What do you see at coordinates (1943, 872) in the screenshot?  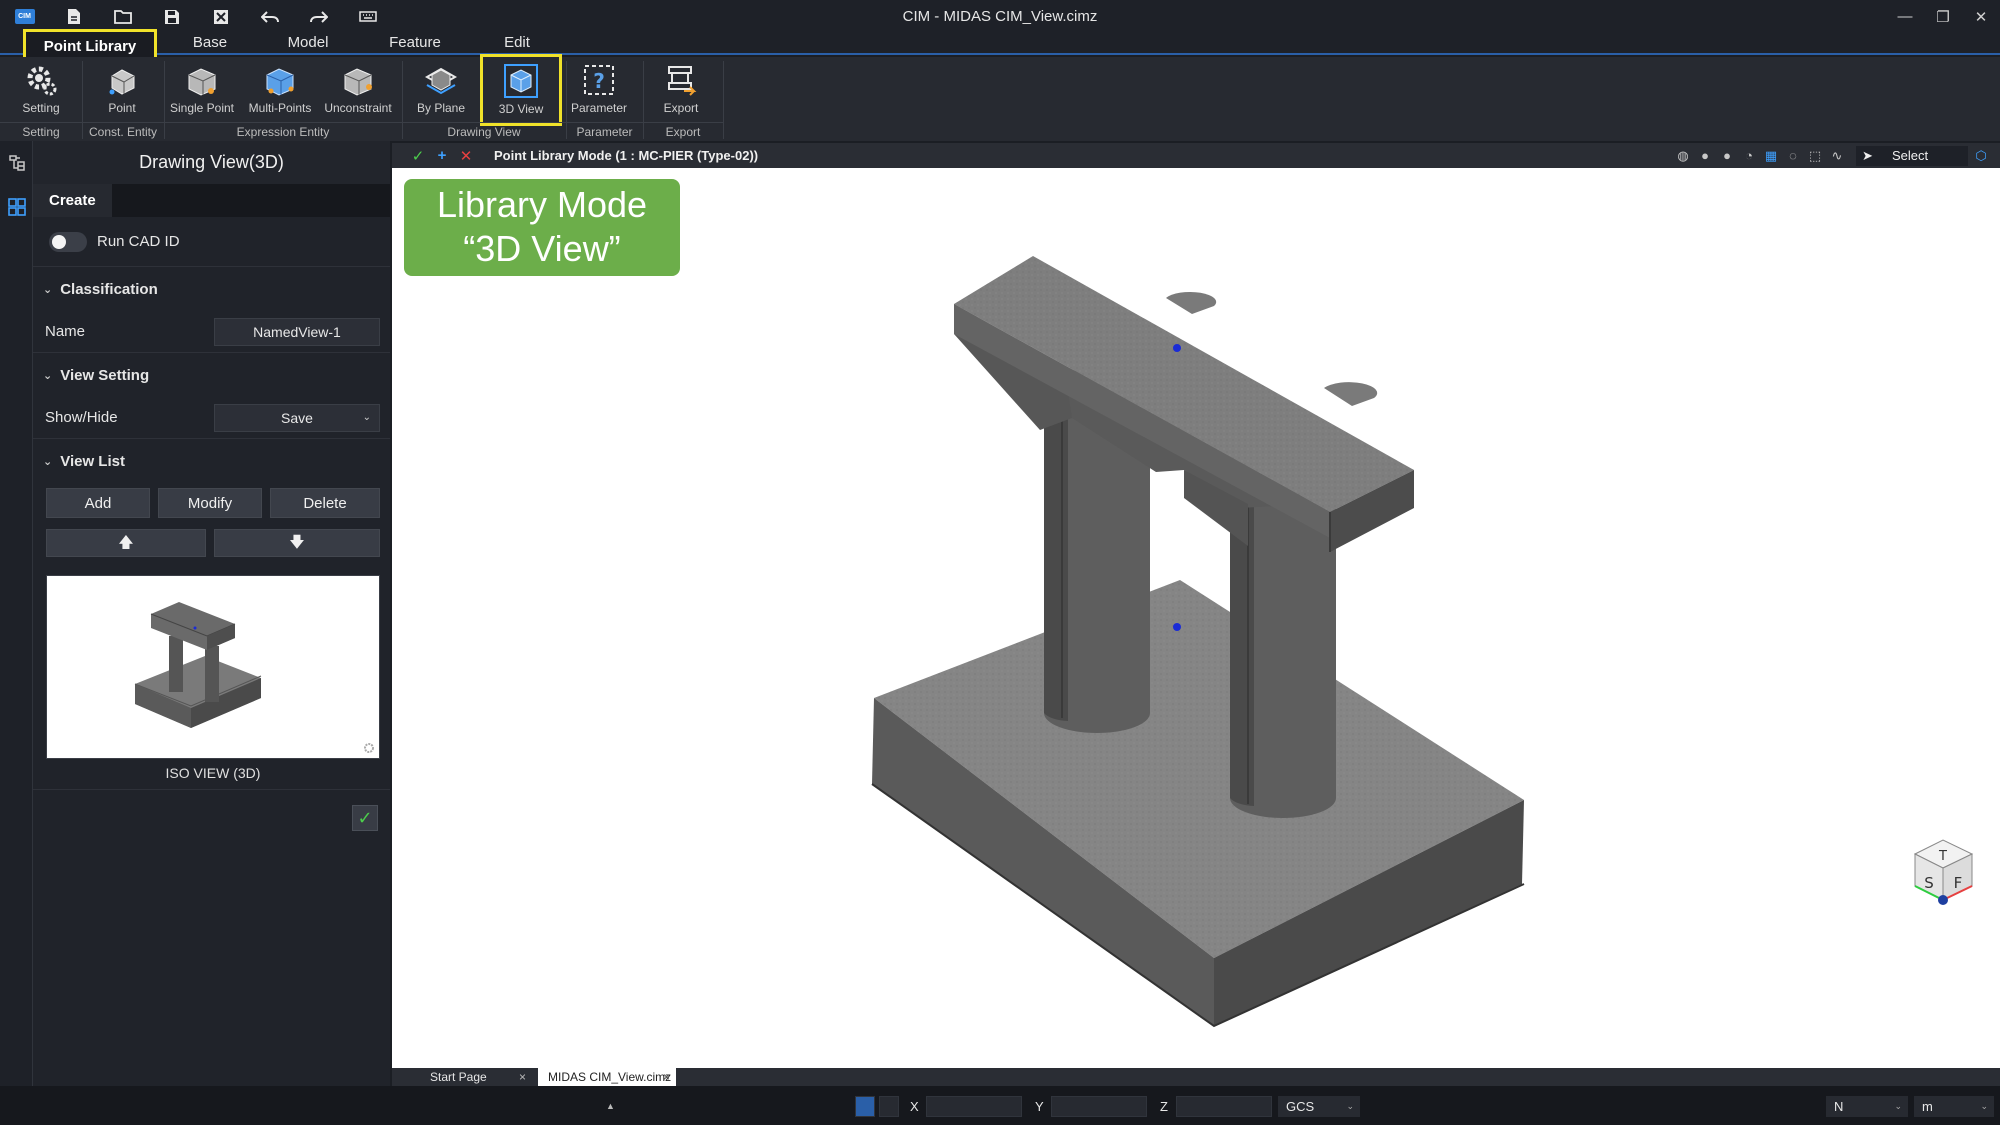 I see `view-cube: T S F` at bounding box center [1943, 872].